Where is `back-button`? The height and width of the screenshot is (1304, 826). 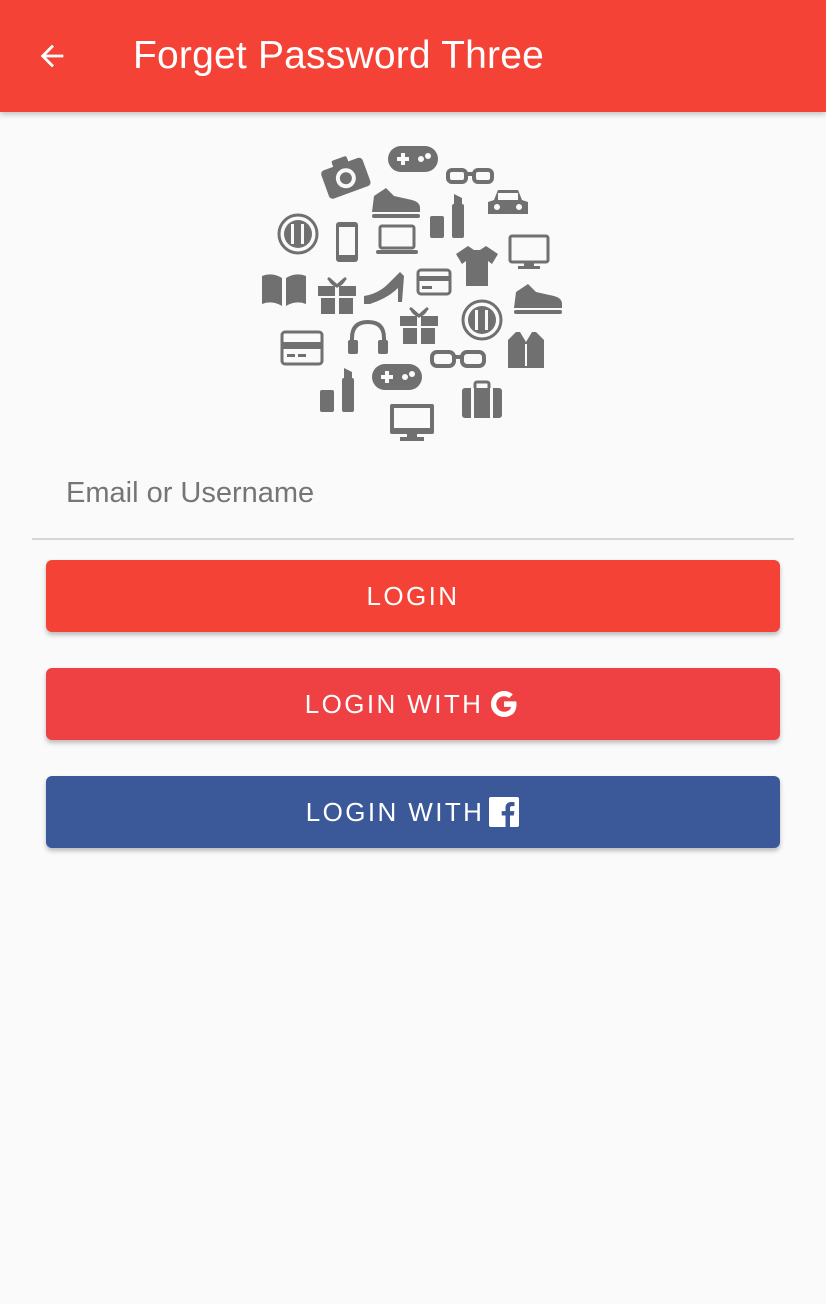 back-button is located at coordinates (52, 56).